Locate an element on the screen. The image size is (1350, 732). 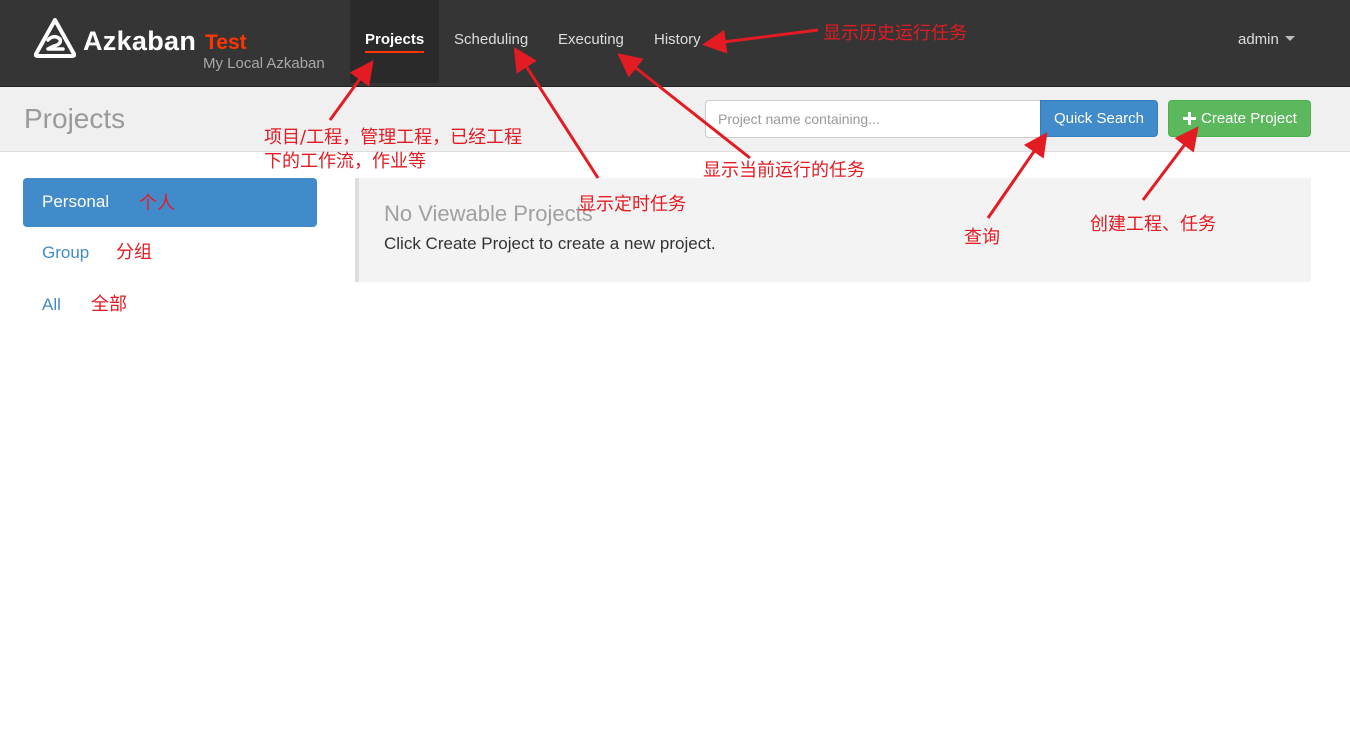
create-project-label: Create Project is located at coordinates (1249, 118).